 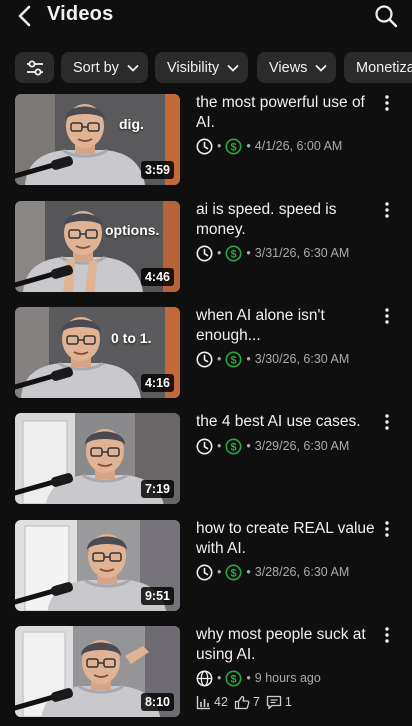 I want to click on video-meta: • • 3/29/26, 6:30 AM, so click(x=272, y=446).